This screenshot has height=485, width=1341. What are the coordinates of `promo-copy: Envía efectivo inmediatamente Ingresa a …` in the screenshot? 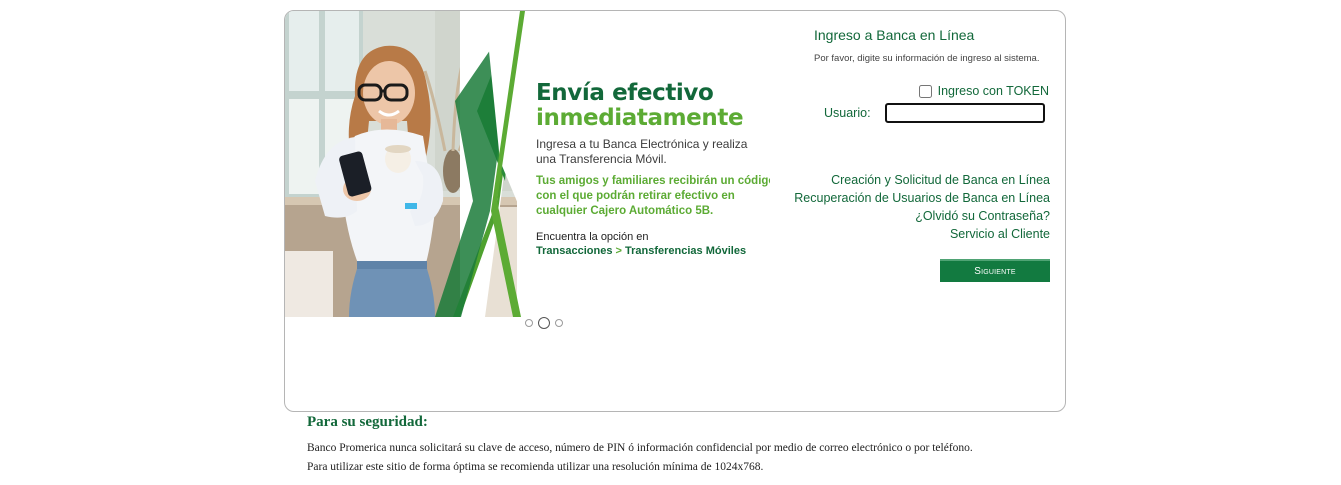 It's located at (653, 169).